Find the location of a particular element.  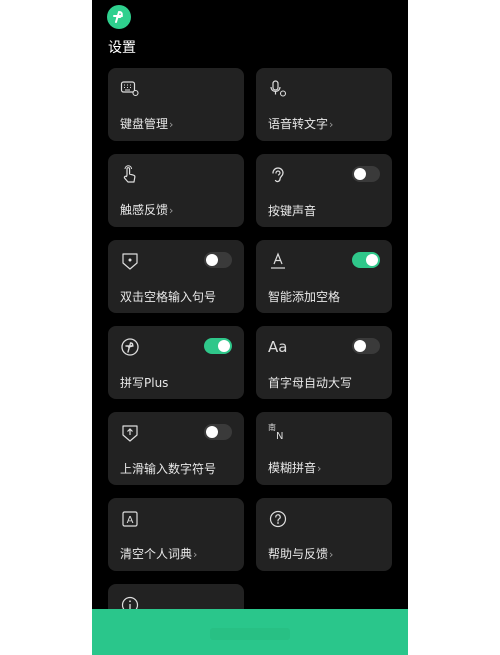

home-indicator is located at coordinates (250, 634).